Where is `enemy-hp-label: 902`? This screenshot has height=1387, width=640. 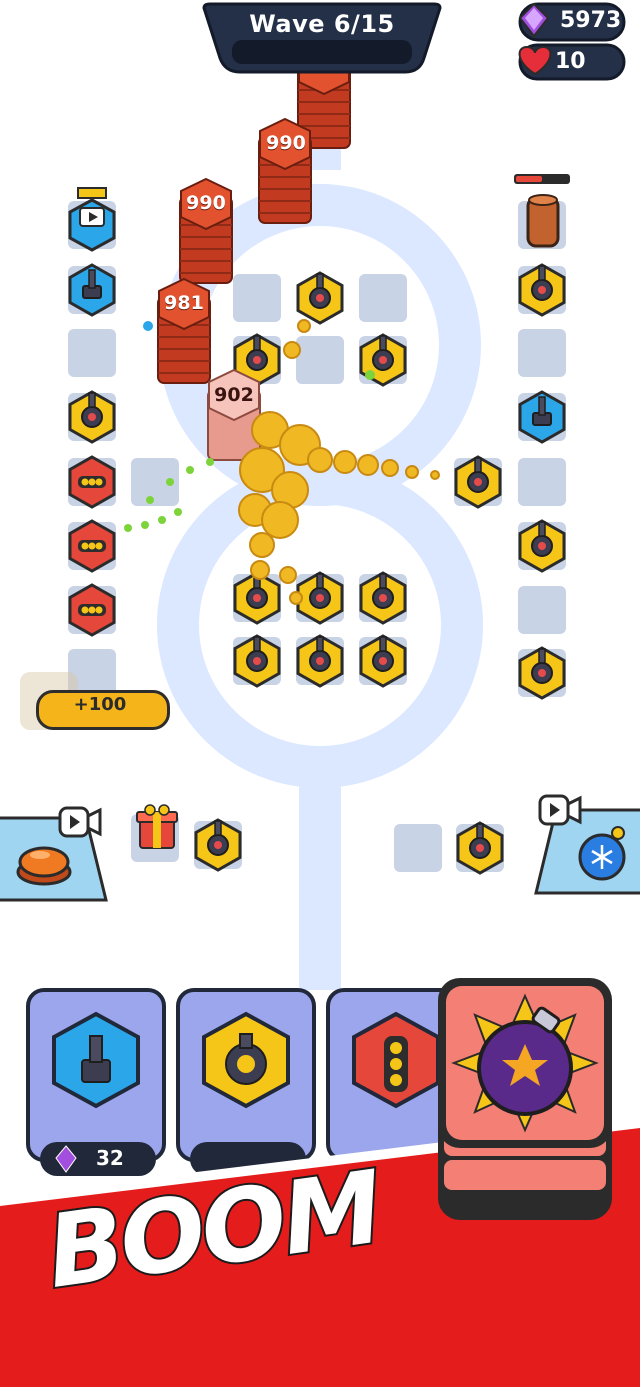 enemy-hp-label: 902 is located at coordinates (234, 395).